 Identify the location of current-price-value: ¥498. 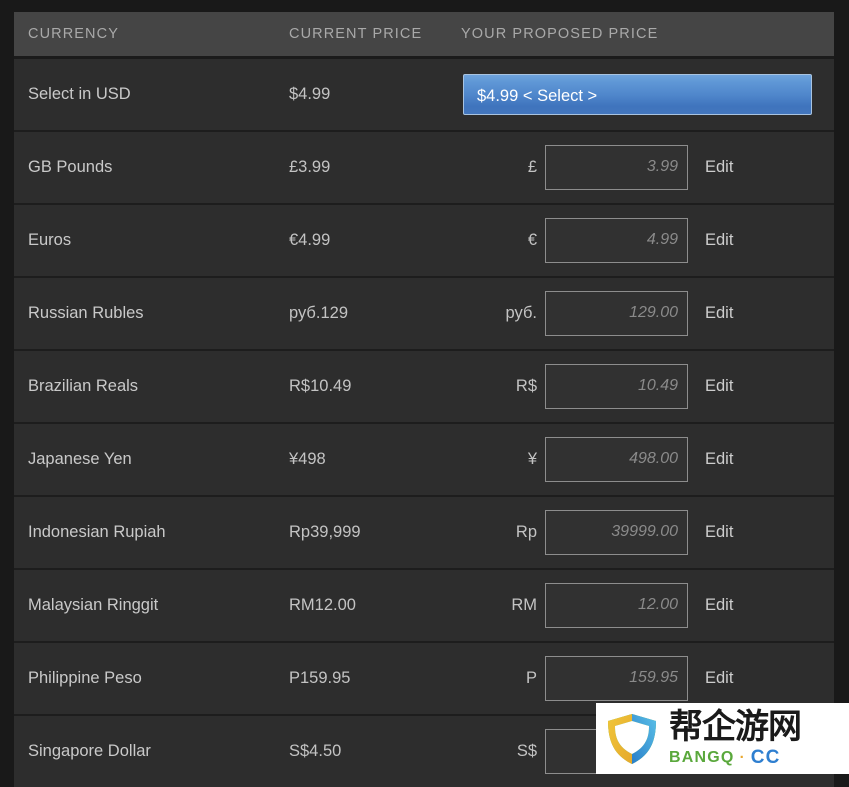
(307, 458).